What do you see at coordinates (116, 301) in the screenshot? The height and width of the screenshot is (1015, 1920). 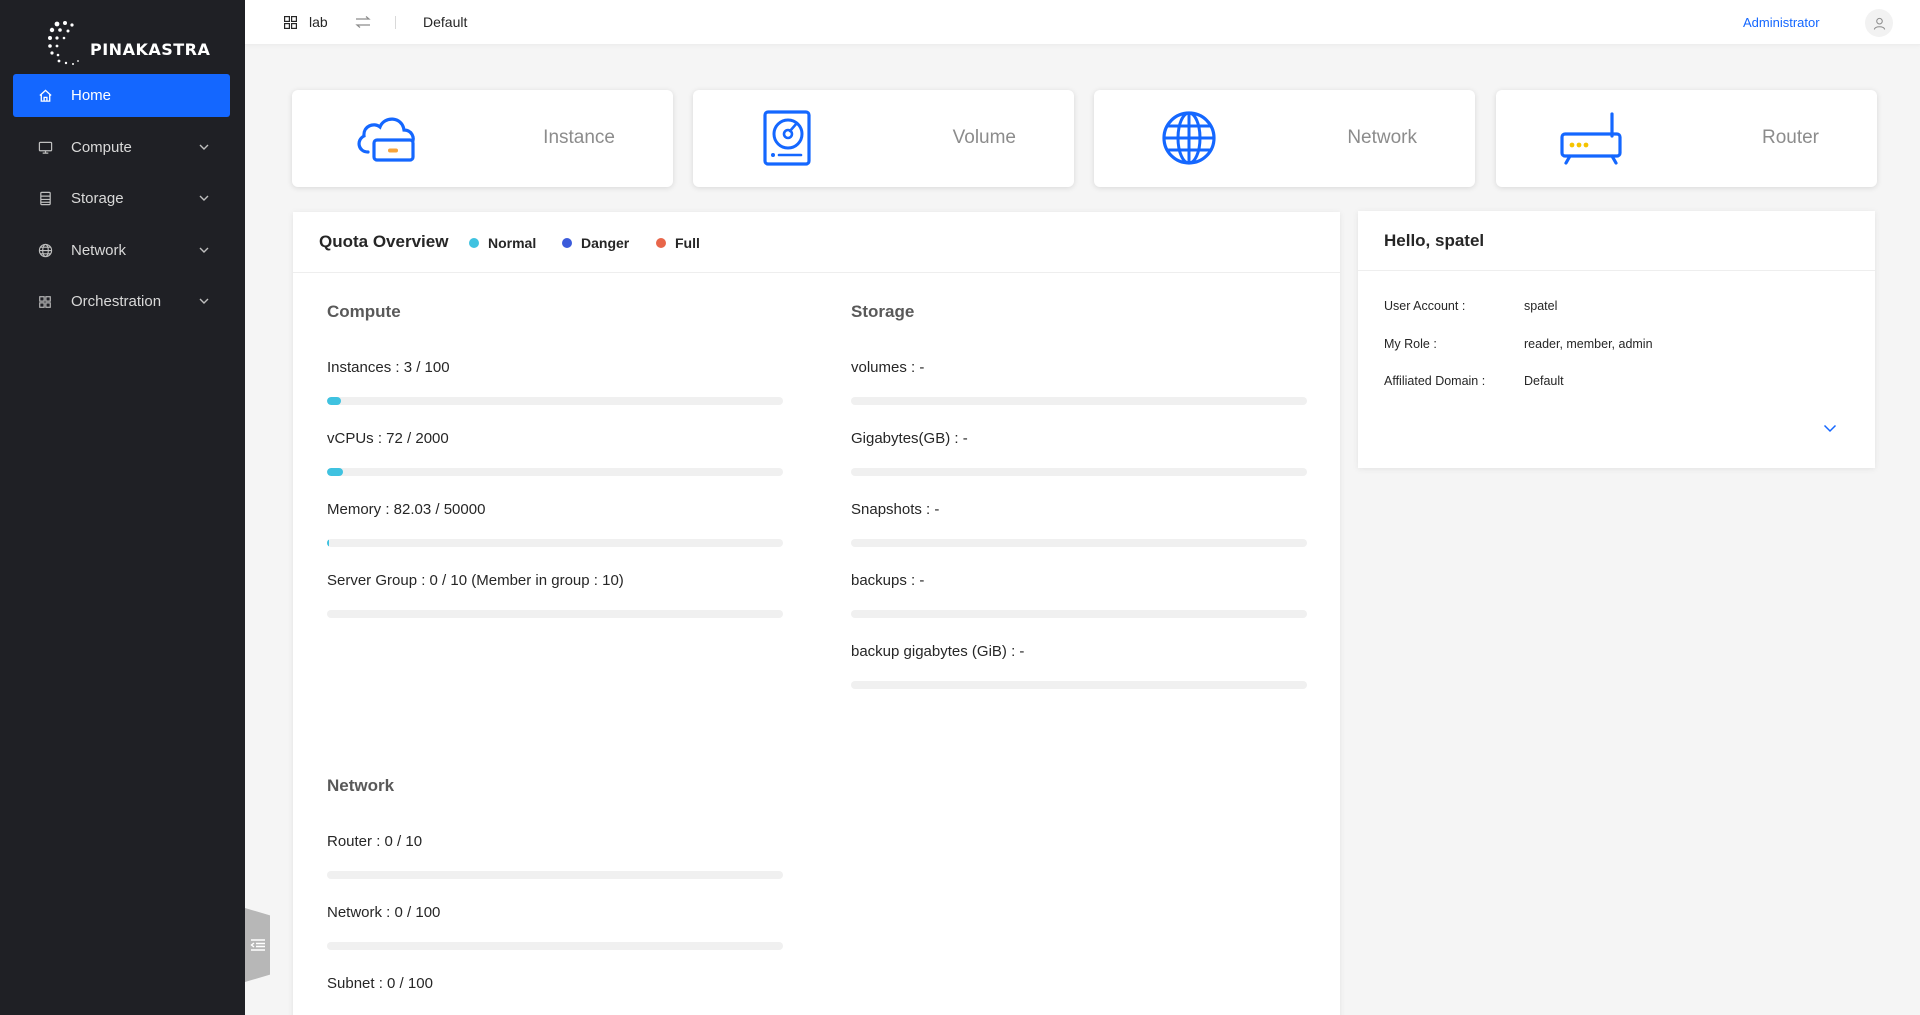 I see `sidebar-item-label: Orchestration` at bounding box center [116, 301].